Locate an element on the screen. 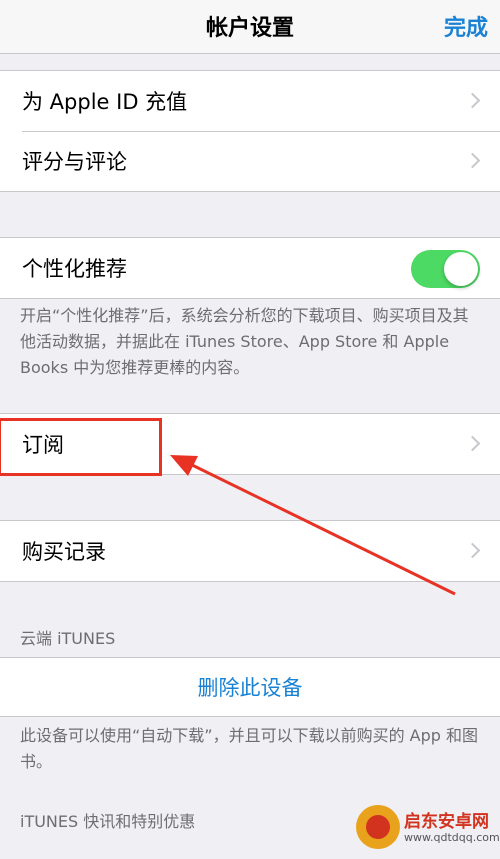  watermark-logo-icon is located at coordinates (378, 827).